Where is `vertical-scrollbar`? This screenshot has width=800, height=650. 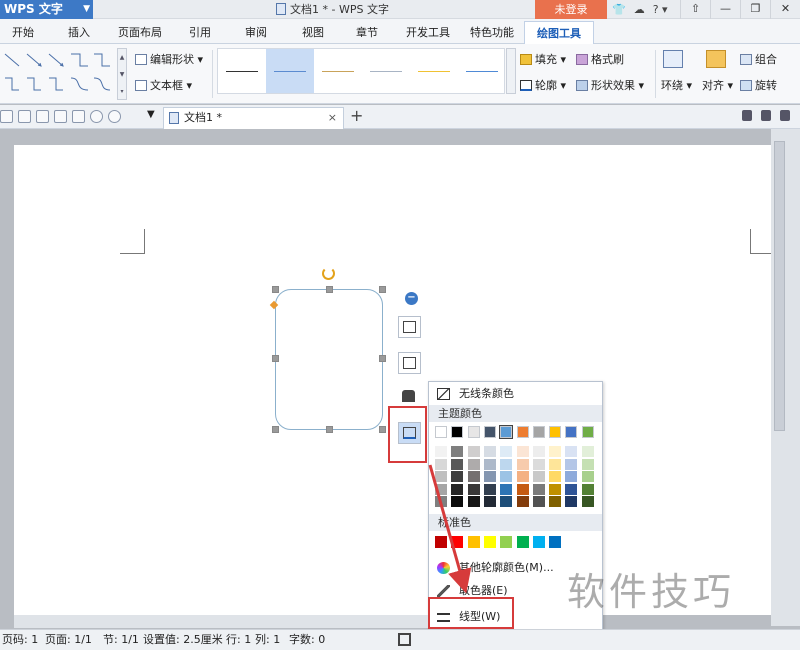
vertical-scrollbar is located at coordinates (785, 377).